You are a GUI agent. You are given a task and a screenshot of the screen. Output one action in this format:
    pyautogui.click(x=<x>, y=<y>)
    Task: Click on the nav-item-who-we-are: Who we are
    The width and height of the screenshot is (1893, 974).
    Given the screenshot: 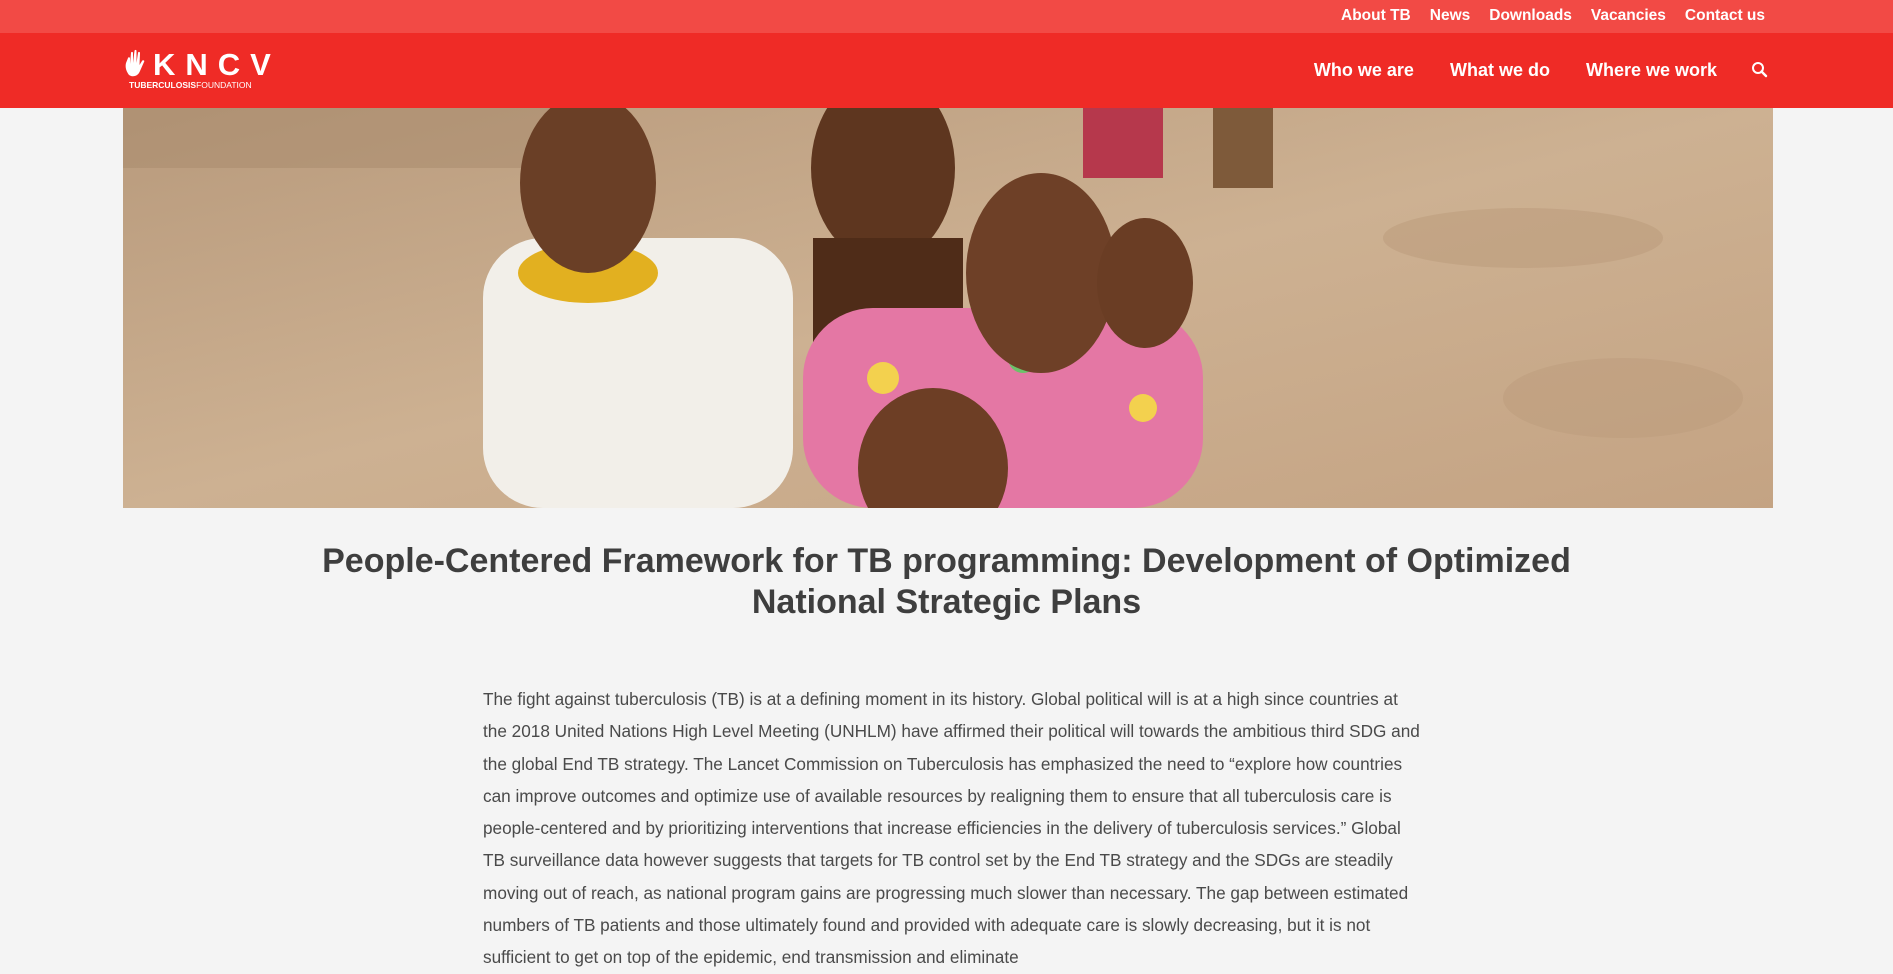 What is the action you would take?
    pyautogui.click(x=1364, y=70)
    